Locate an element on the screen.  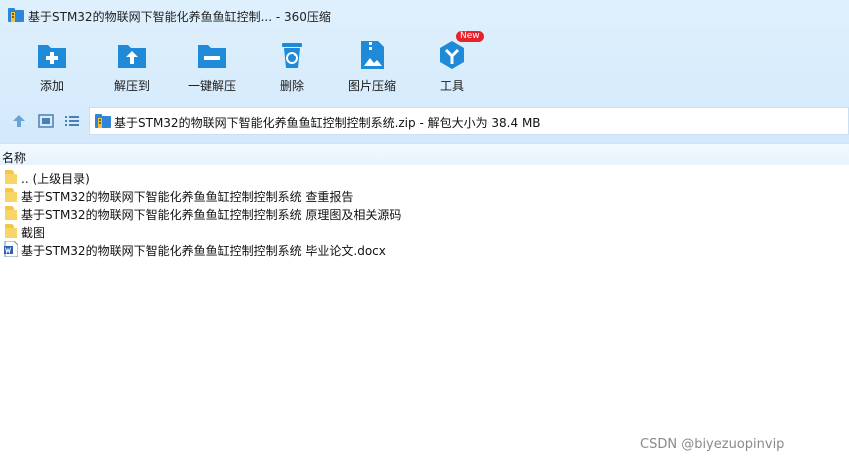
image-compress-icon is located at coordinates (372, 55).